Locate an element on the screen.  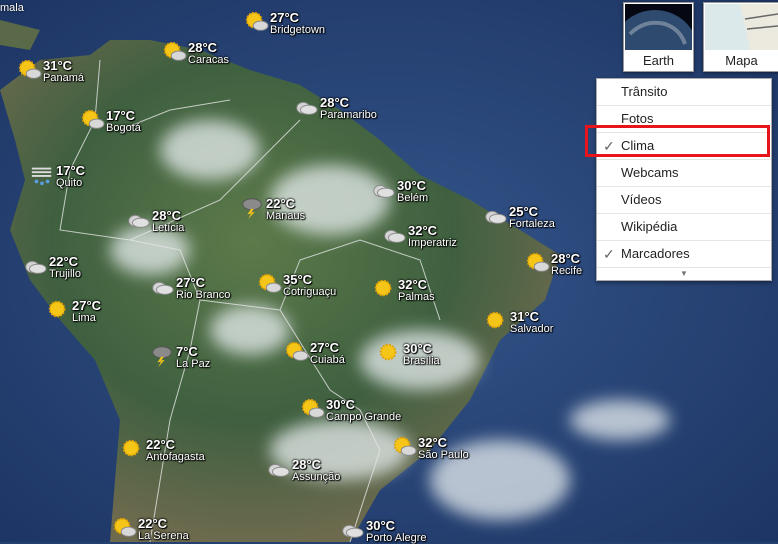
city-name: Cotriguaçu is located at coordinates (310, 292).